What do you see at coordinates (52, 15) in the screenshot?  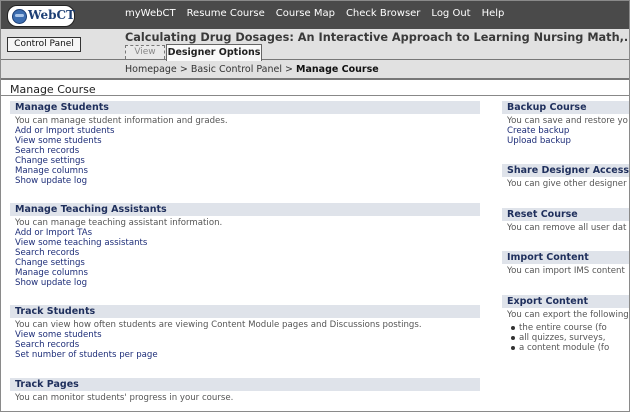 I see `logo-text: WebCT` at bounding box center [52, 15].